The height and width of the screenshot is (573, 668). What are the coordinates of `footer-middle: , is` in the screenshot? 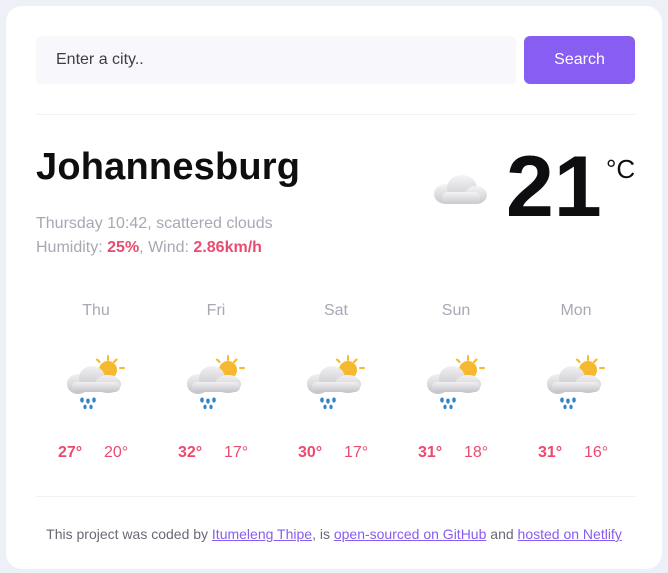 It's located at (321, 534).